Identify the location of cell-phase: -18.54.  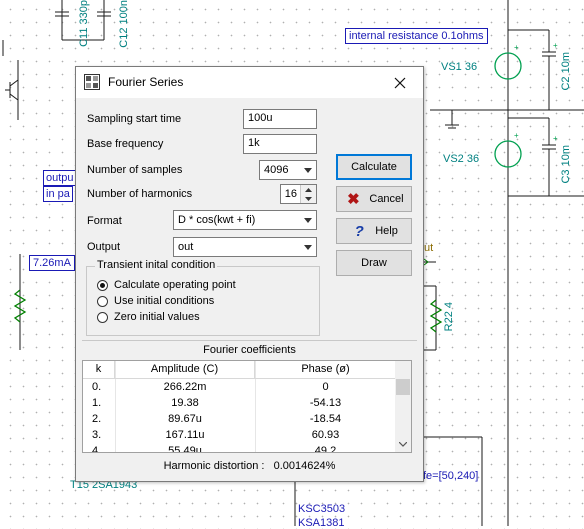
(325, 419).